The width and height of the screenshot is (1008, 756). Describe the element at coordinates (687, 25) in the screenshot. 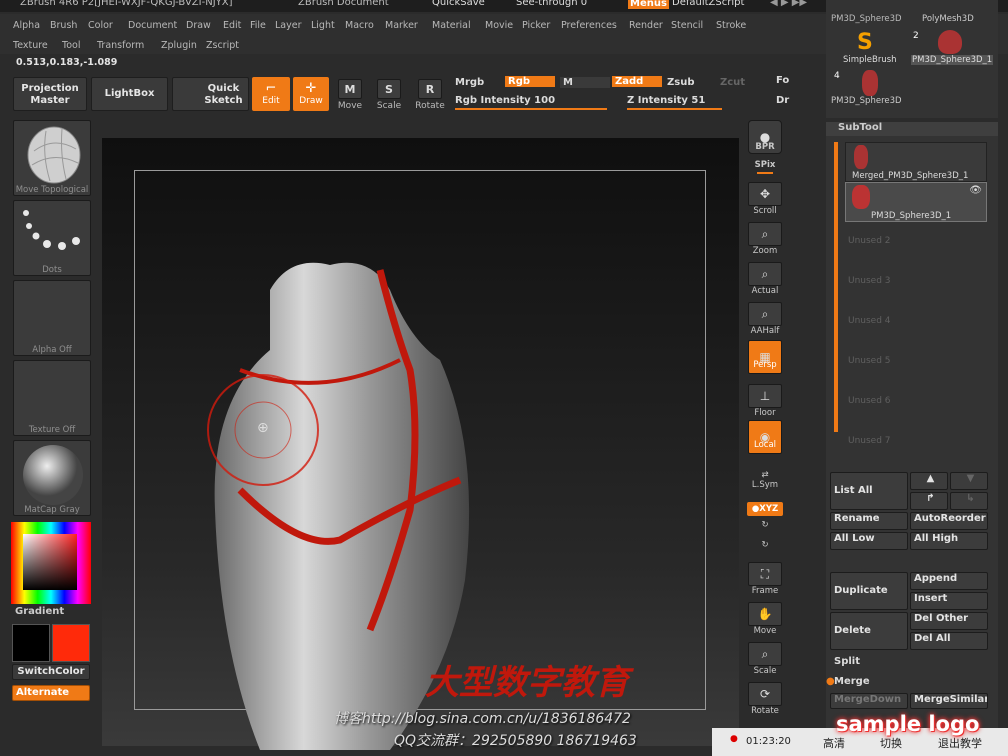

I see `menu-stencil: Stencil` at that location.